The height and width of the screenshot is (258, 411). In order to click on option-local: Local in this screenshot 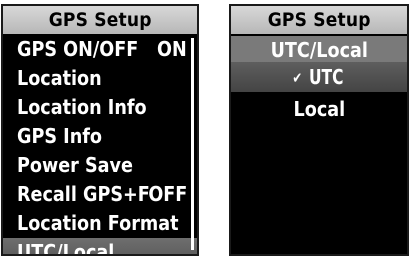, I will do `click(319, 109)`.